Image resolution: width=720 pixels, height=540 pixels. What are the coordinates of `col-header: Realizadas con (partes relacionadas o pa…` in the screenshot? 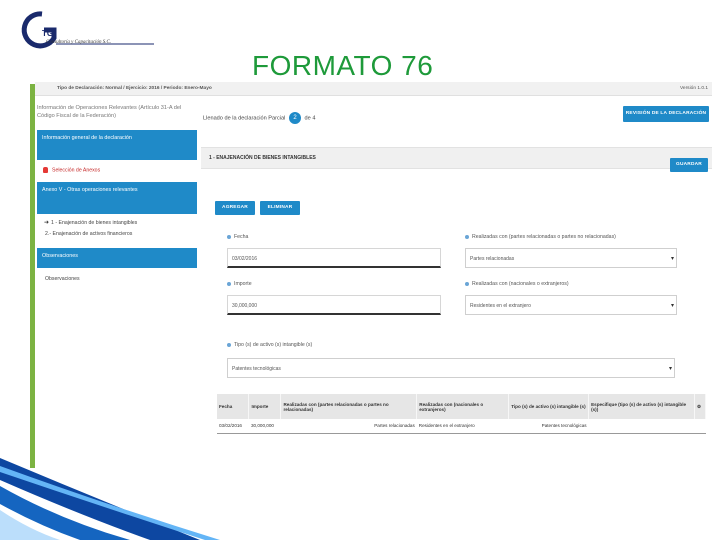 It's located at (349, 406).